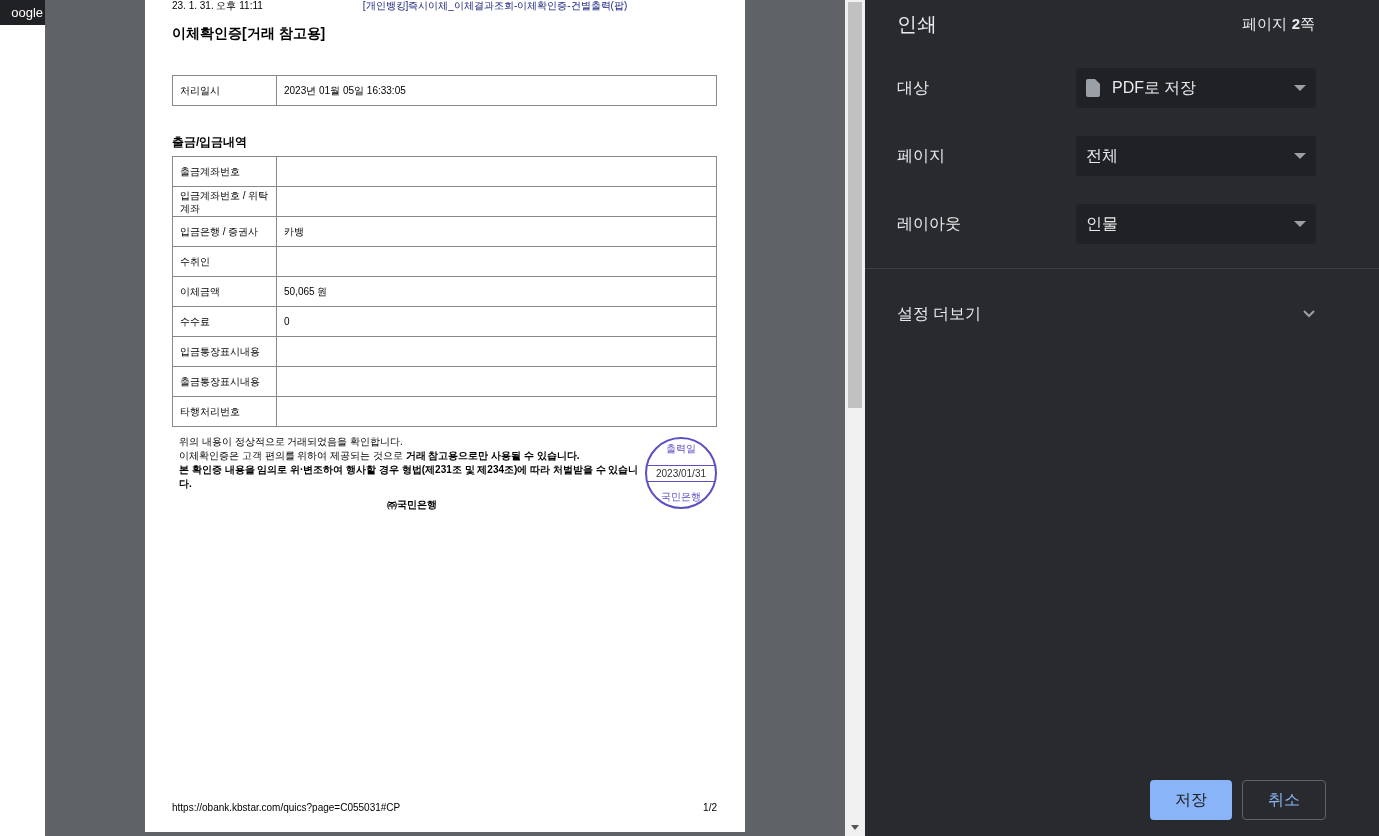 This screenshot has height=836, width=1379. Describe the element at coordinates (917, 24) in the screenshot. I see `dialog-title: 인쇄` at that location.